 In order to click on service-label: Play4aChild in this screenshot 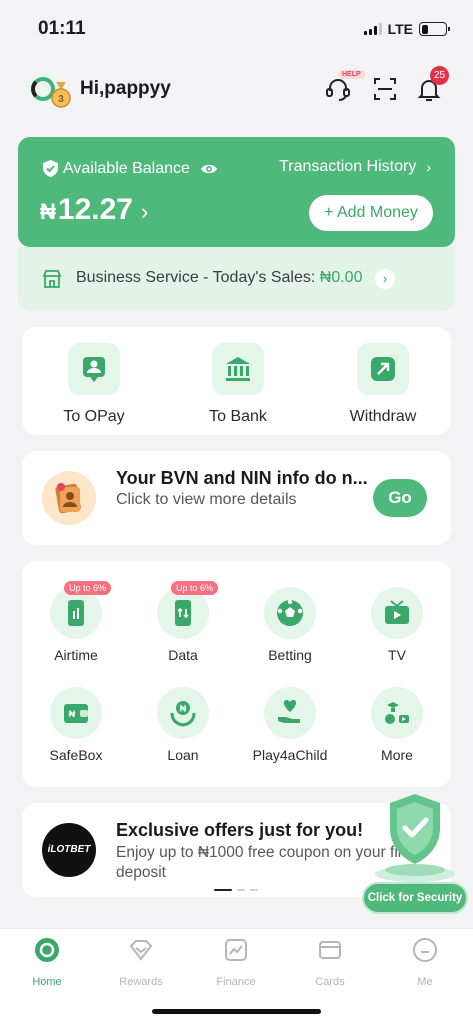, I will do `click(290, 755)`.